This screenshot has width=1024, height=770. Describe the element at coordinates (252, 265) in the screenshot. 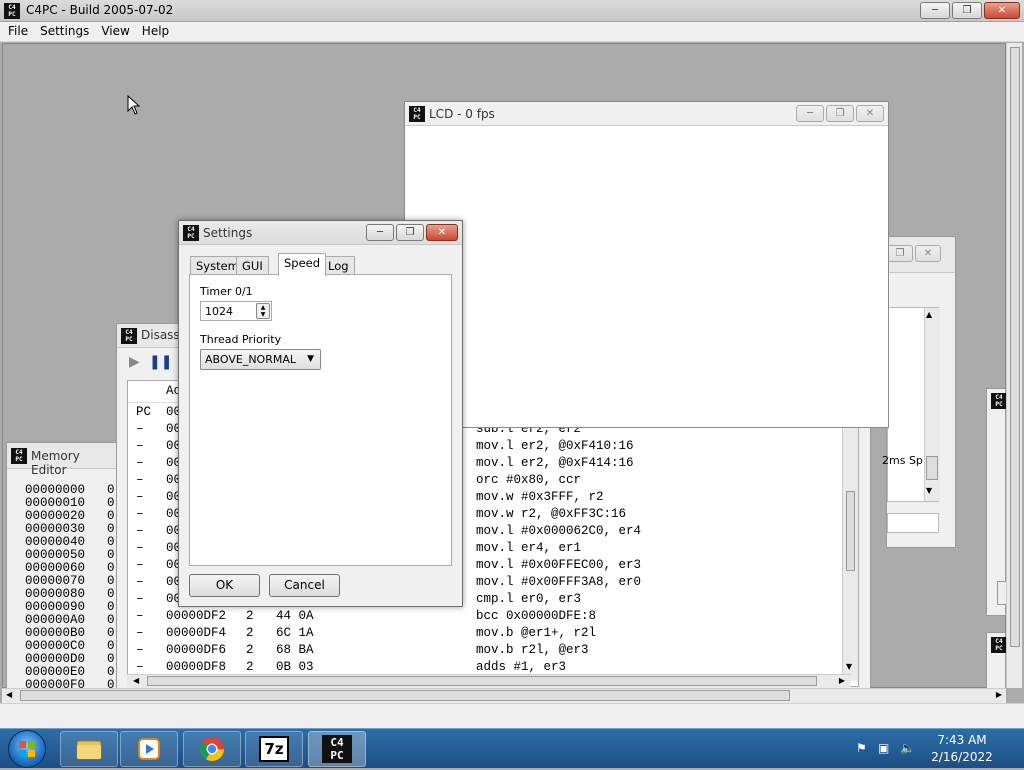

I see `tab-gui: GUI` at that location.